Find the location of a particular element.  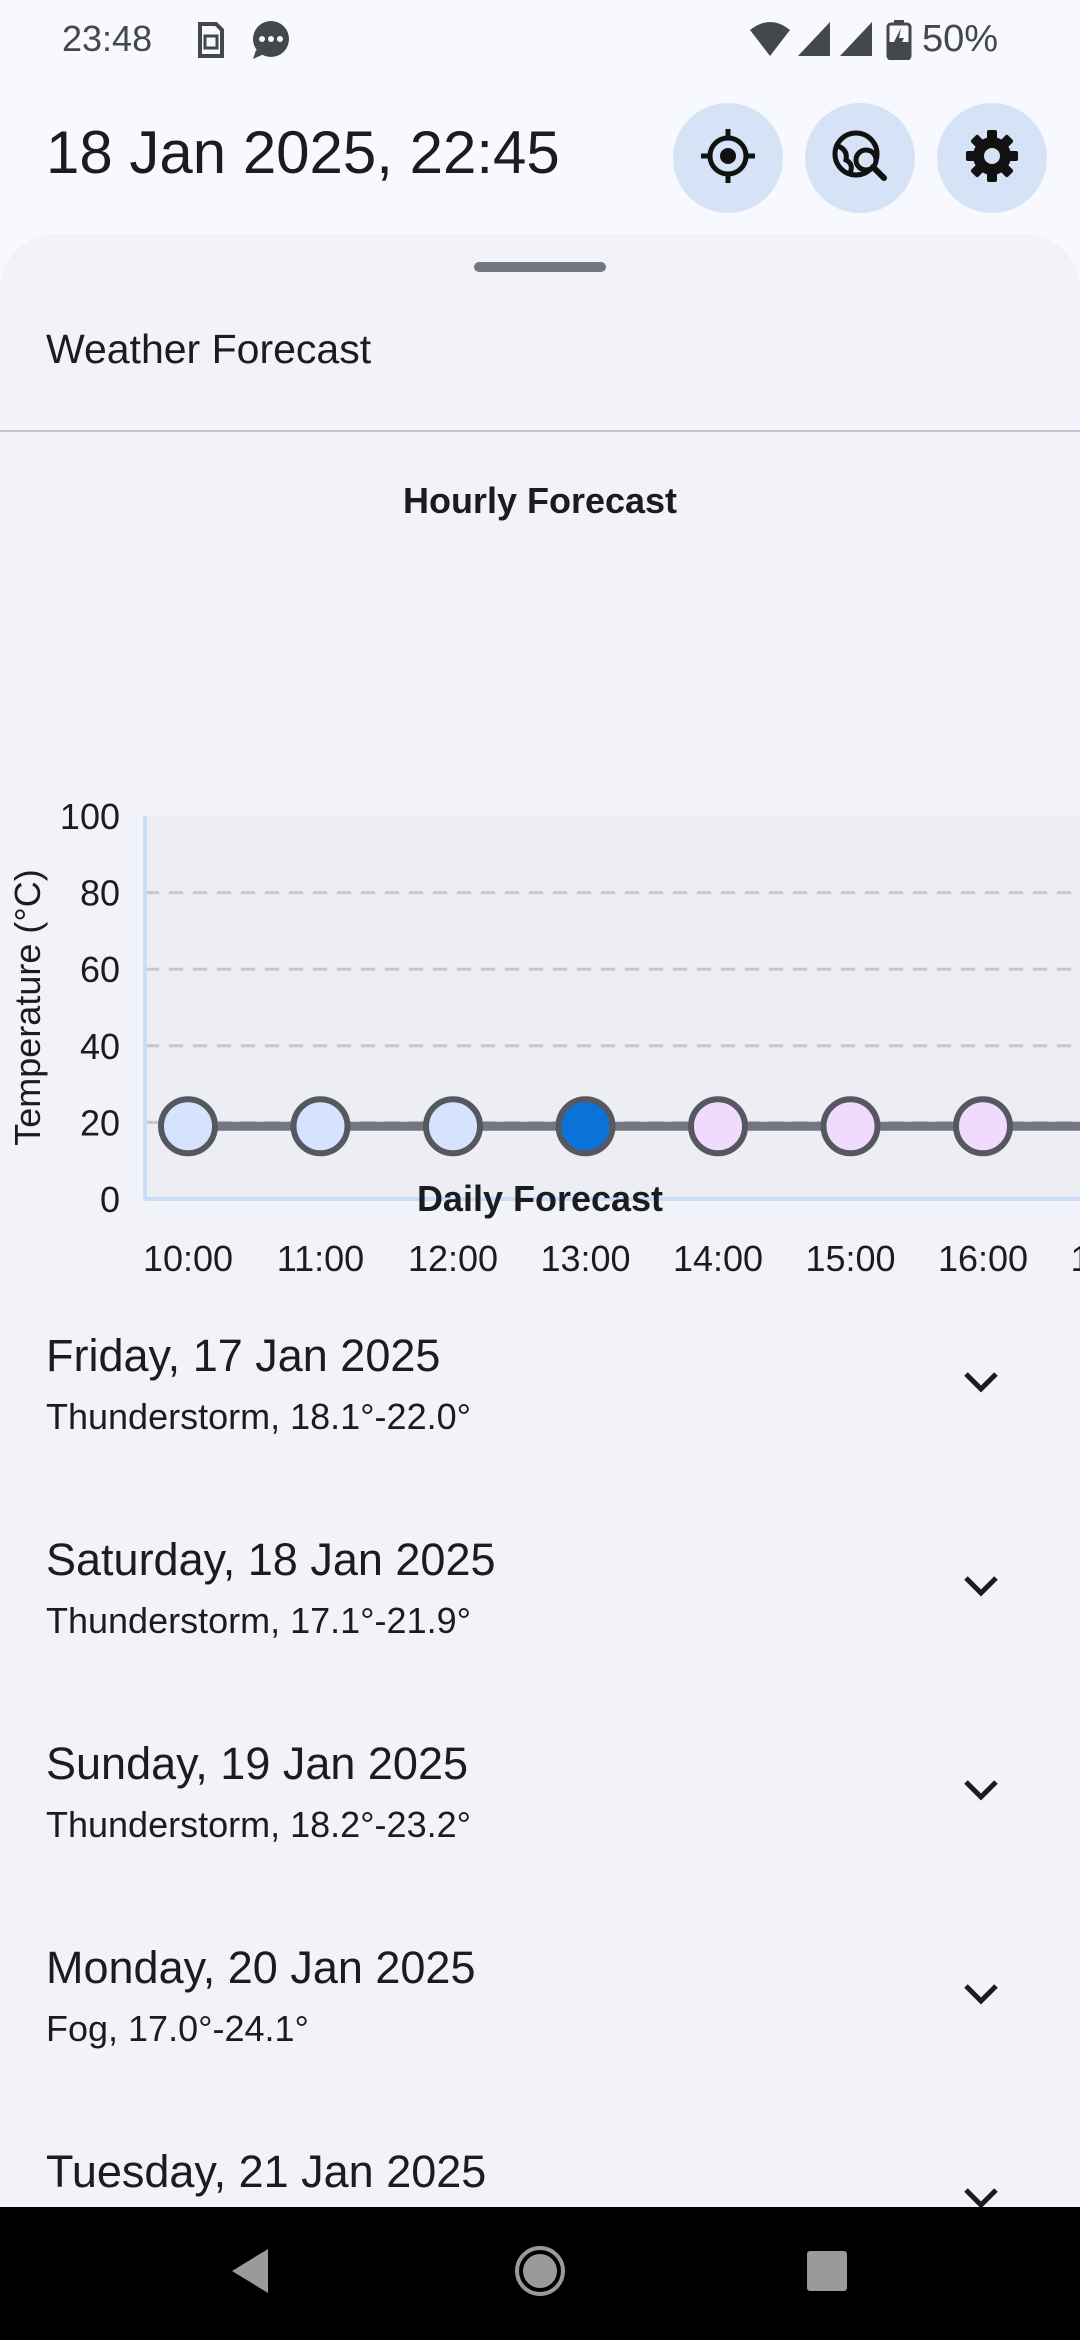

navigation-bar is located at coordinates (540, 2273).